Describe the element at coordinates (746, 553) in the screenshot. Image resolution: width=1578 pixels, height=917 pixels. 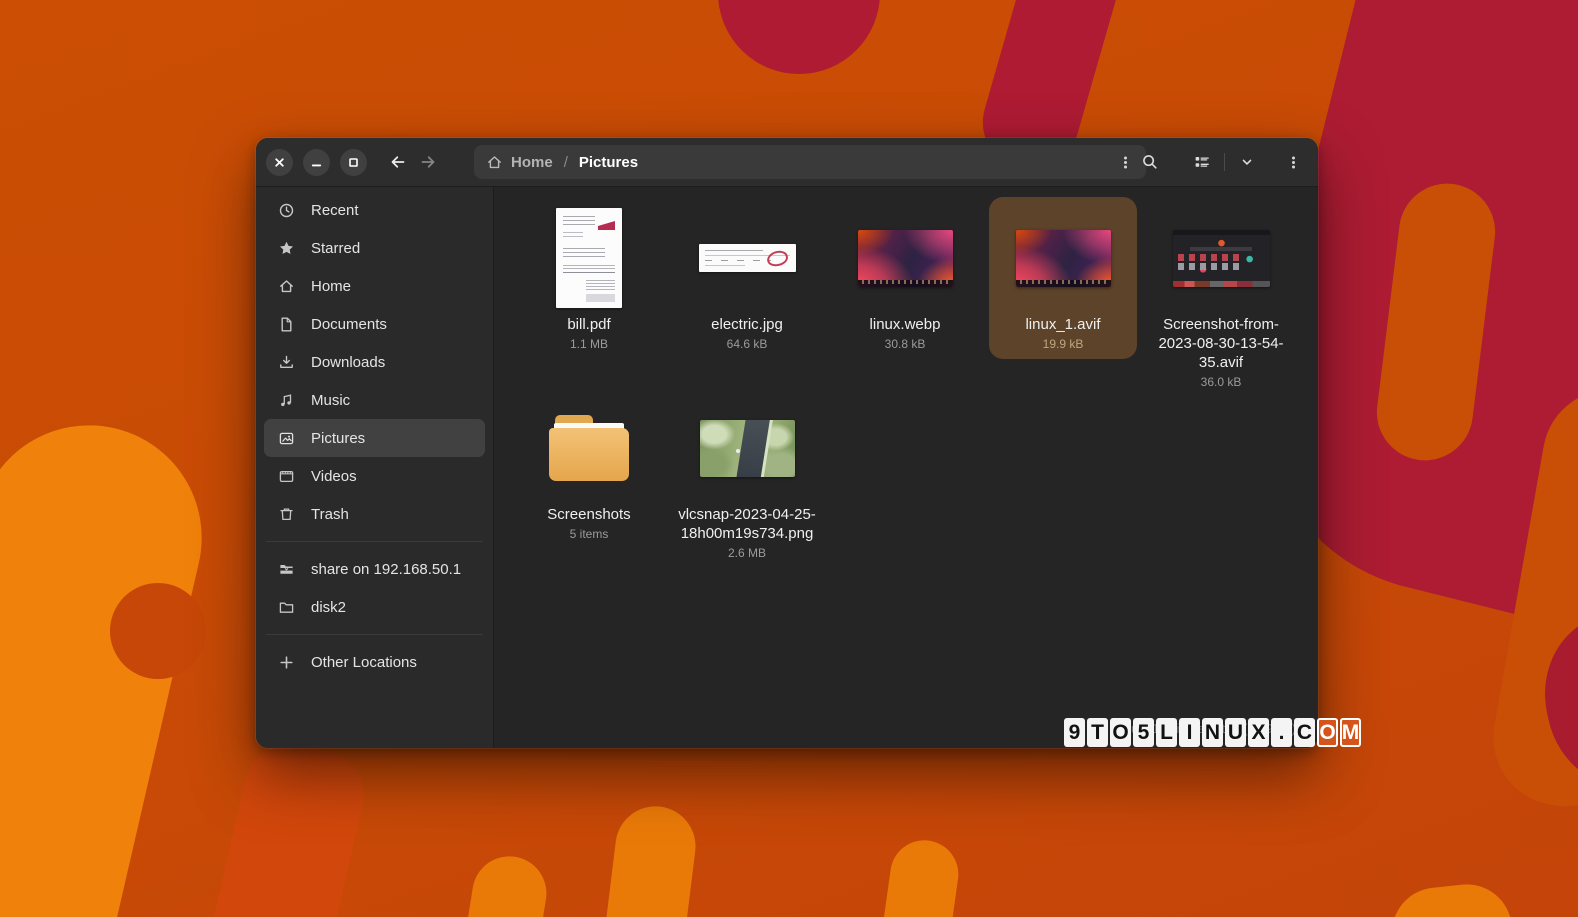
I see `file-size: 2.6 MB` at that location.